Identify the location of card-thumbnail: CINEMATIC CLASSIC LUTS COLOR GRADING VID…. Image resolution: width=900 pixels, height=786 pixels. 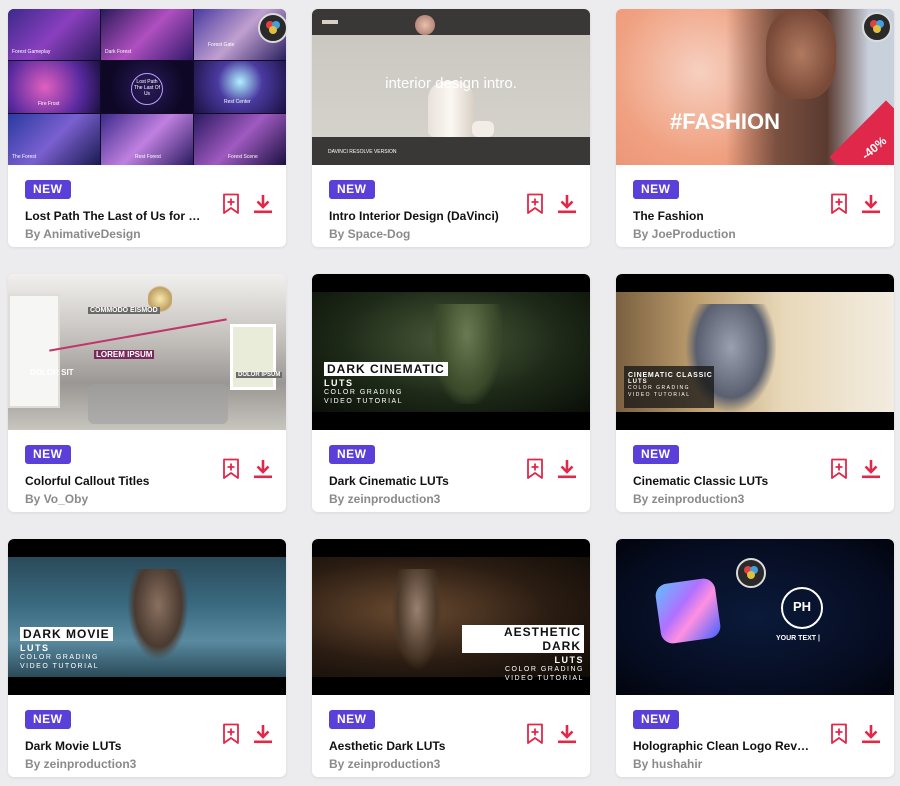
(755, 352).